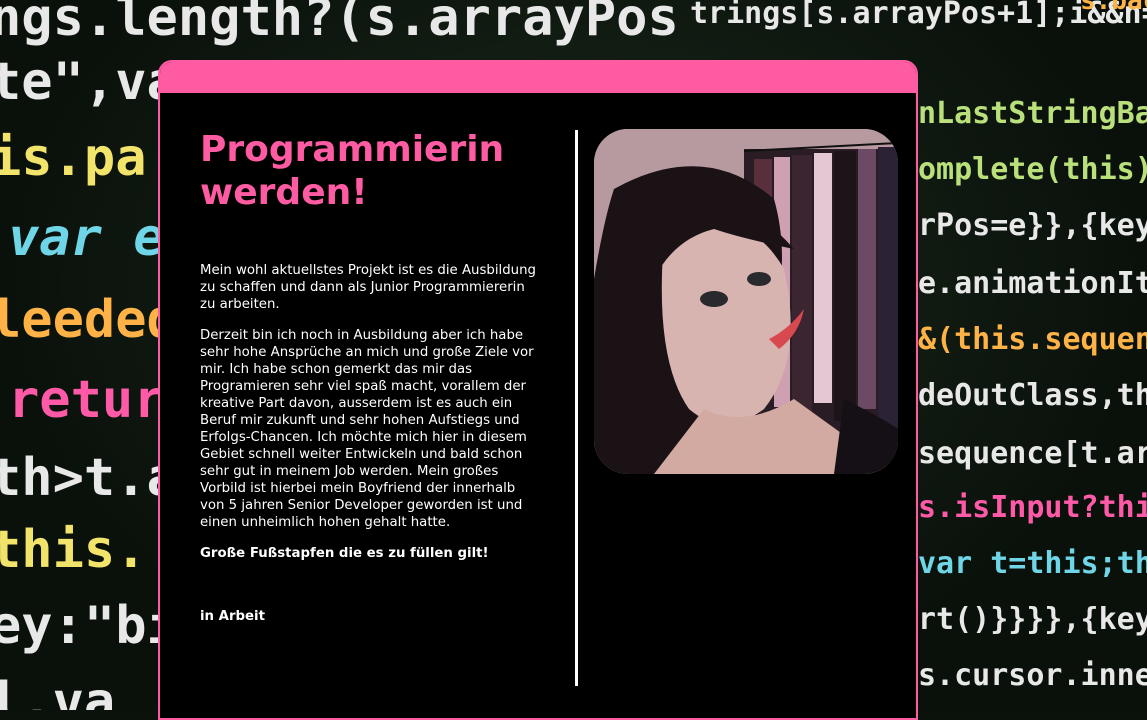 The height and width of the screenshot is (720, 1147). Describe the element at coordinates (1032, 619) in the screenshot. I see `code-line: rt()}}}},{key` at that location.